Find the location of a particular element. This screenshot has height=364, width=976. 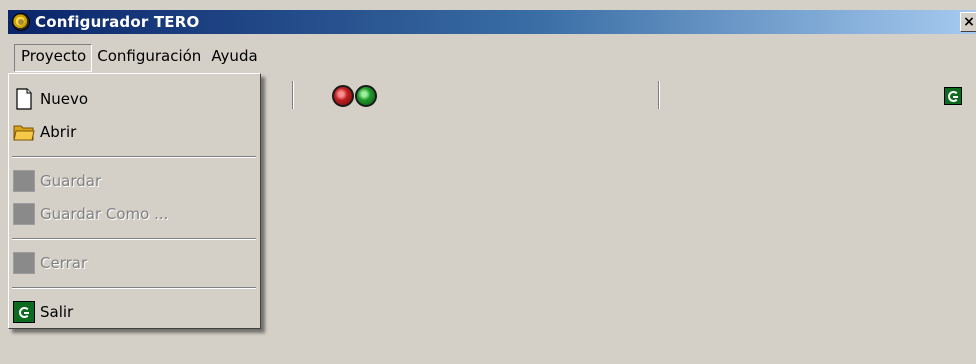

menu-configuracion: Configuración is located at coordinates (149, 58).